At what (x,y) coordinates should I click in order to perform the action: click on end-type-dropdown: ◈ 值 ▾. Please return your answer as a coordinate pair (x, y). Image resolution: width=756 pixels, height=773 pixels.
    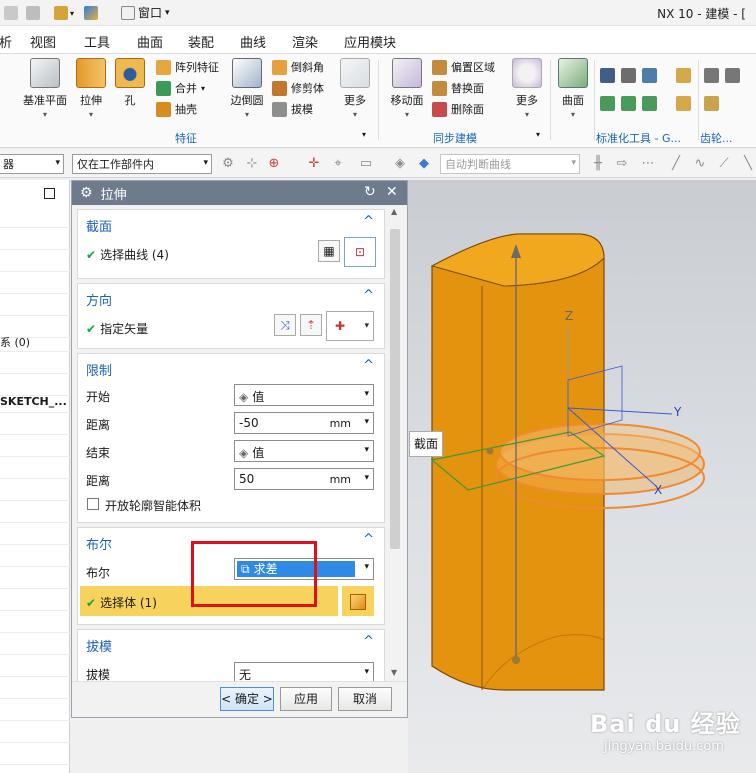
    Looking at the image, I should click on (304, 451).